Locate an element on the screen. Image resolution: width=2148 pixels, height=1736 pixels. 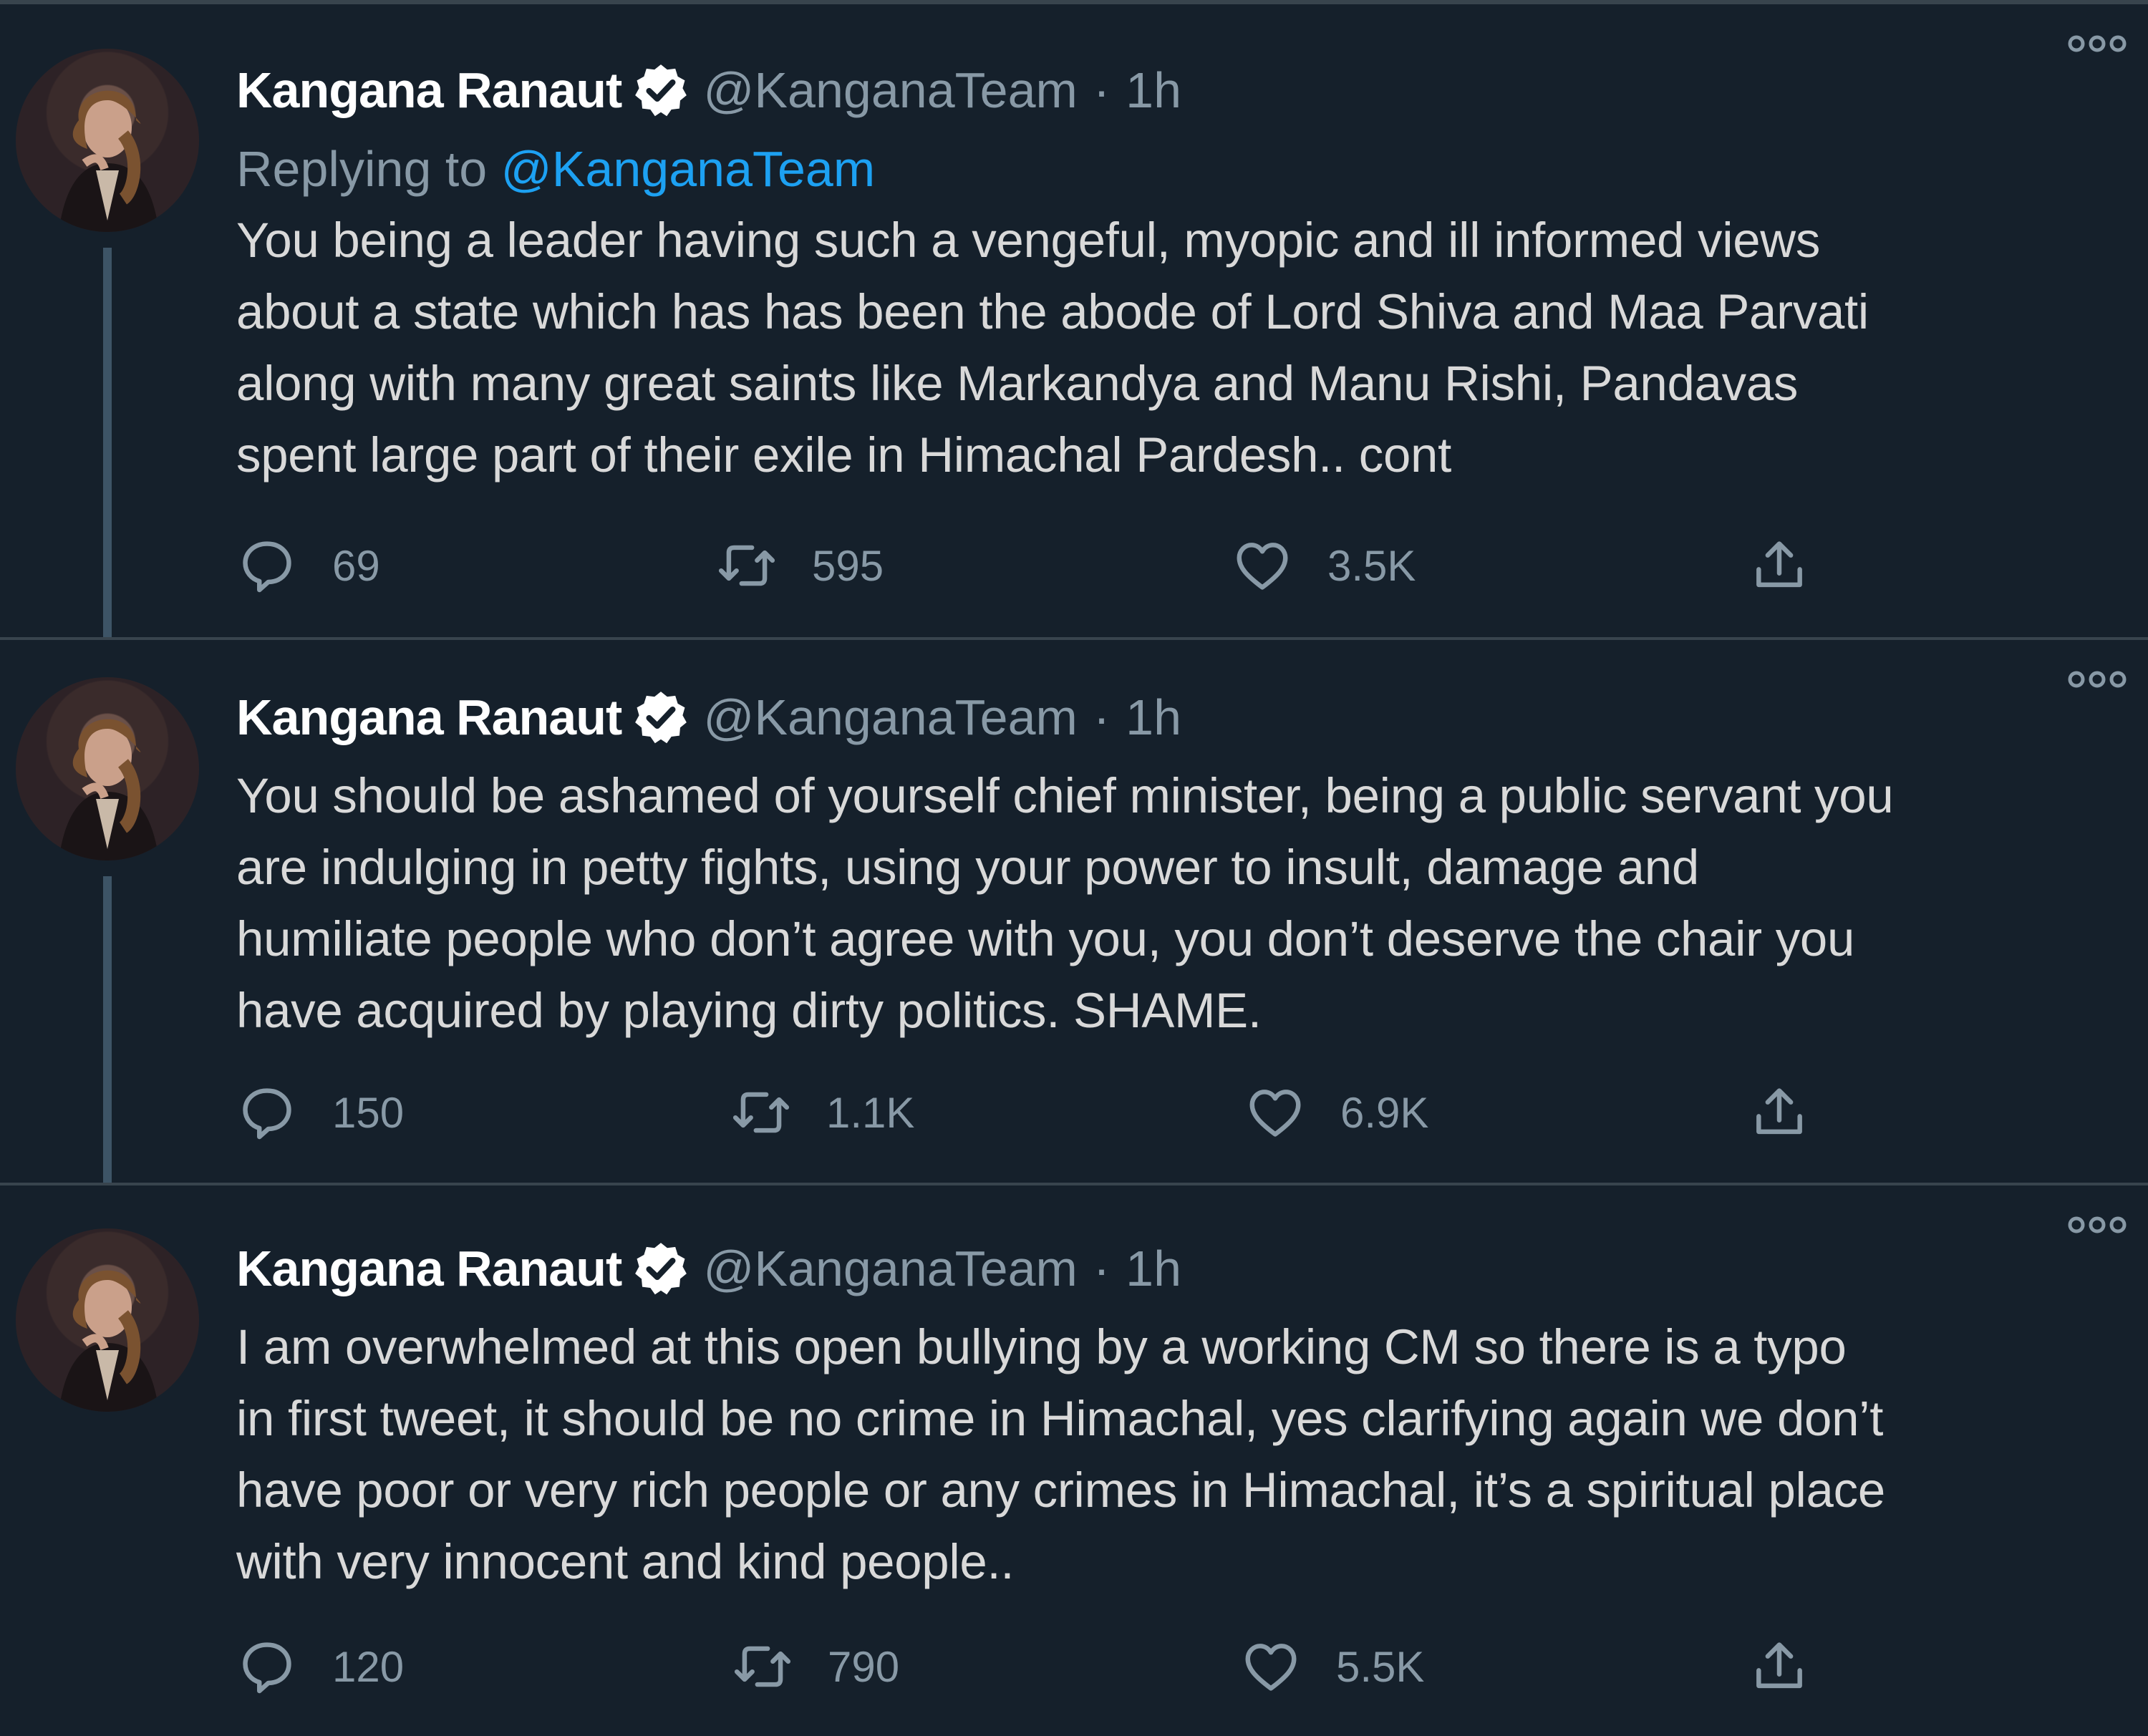
reply-button: 120 is located at coordinates (320, 1667).